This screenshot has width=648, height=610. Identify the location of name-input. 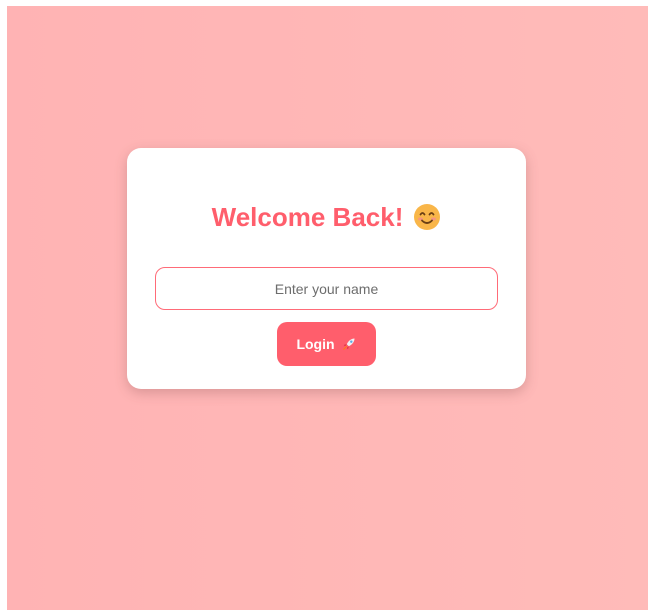
(326, 288).